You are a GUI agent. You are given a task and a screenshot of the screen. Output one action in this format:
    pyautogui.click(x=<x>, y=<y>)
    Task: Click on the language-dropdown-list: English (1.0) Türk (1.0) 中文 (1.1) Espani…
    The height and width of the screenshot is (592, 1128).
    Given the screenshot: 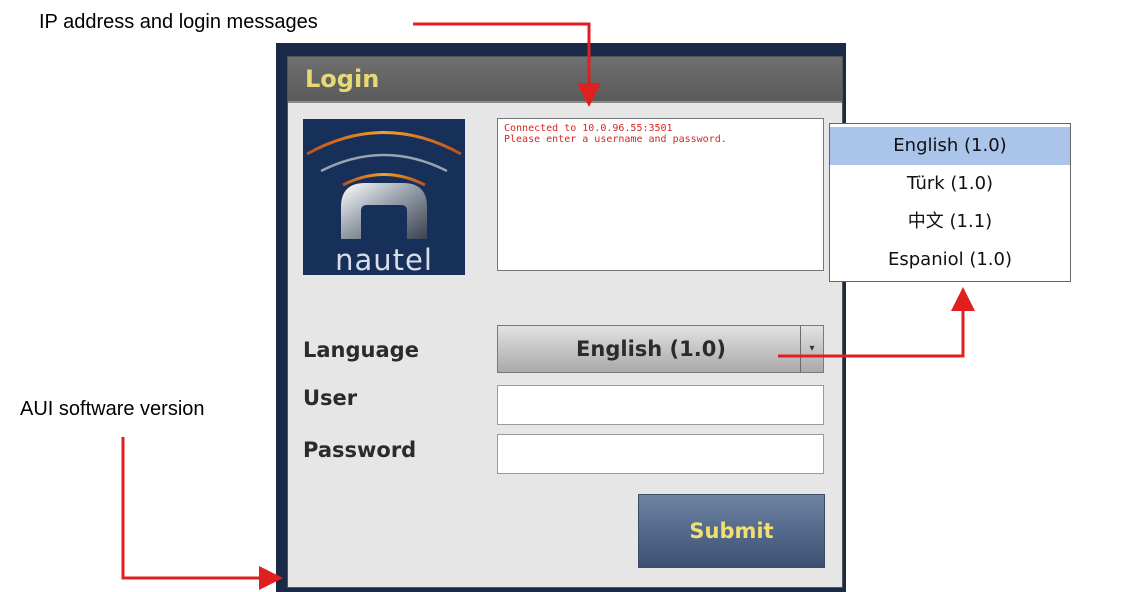 What is the action you would take?
    pyautogui.click(x=950, y=202)
    